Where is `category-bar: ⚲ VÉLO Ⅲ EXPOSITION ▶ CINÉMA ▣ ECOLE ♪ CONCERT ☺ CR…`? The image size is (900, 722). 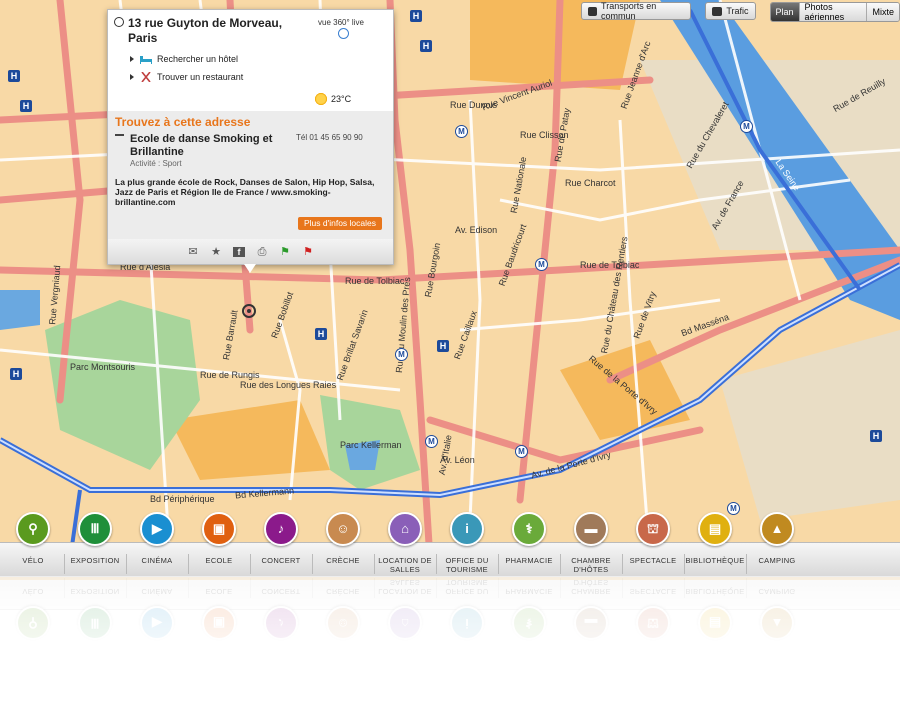 category-bar: ⚲ VÉLO Ⅲ EXPOSITION ▶ CINÉMA ▣ ECOLE ♪ CONCERT ☺ CR… is located at coordinates (450, 544).